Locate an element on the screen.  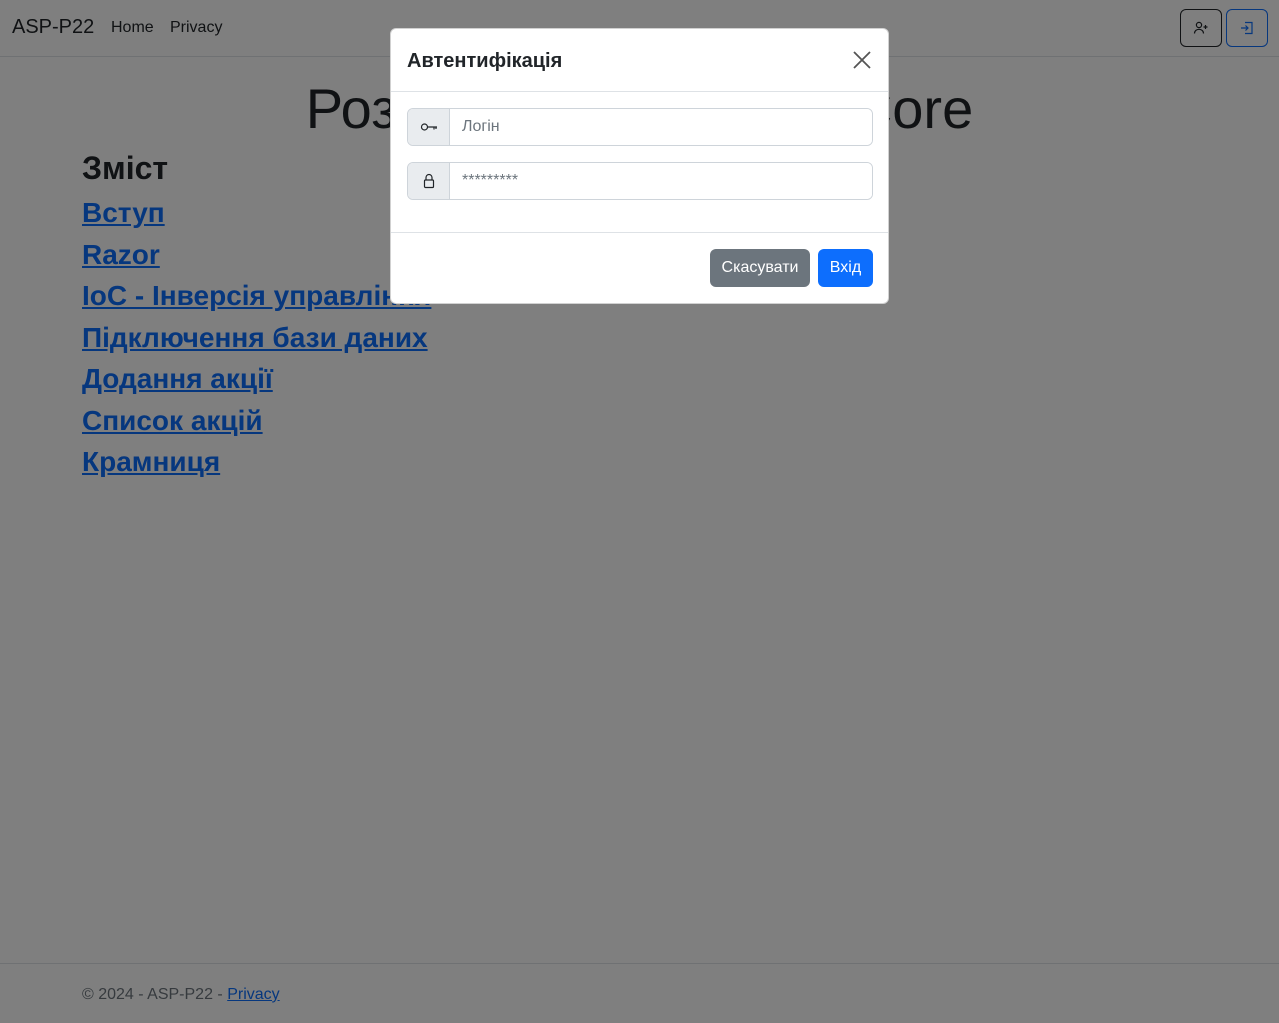
close-button is located at coordinates (862, 60).